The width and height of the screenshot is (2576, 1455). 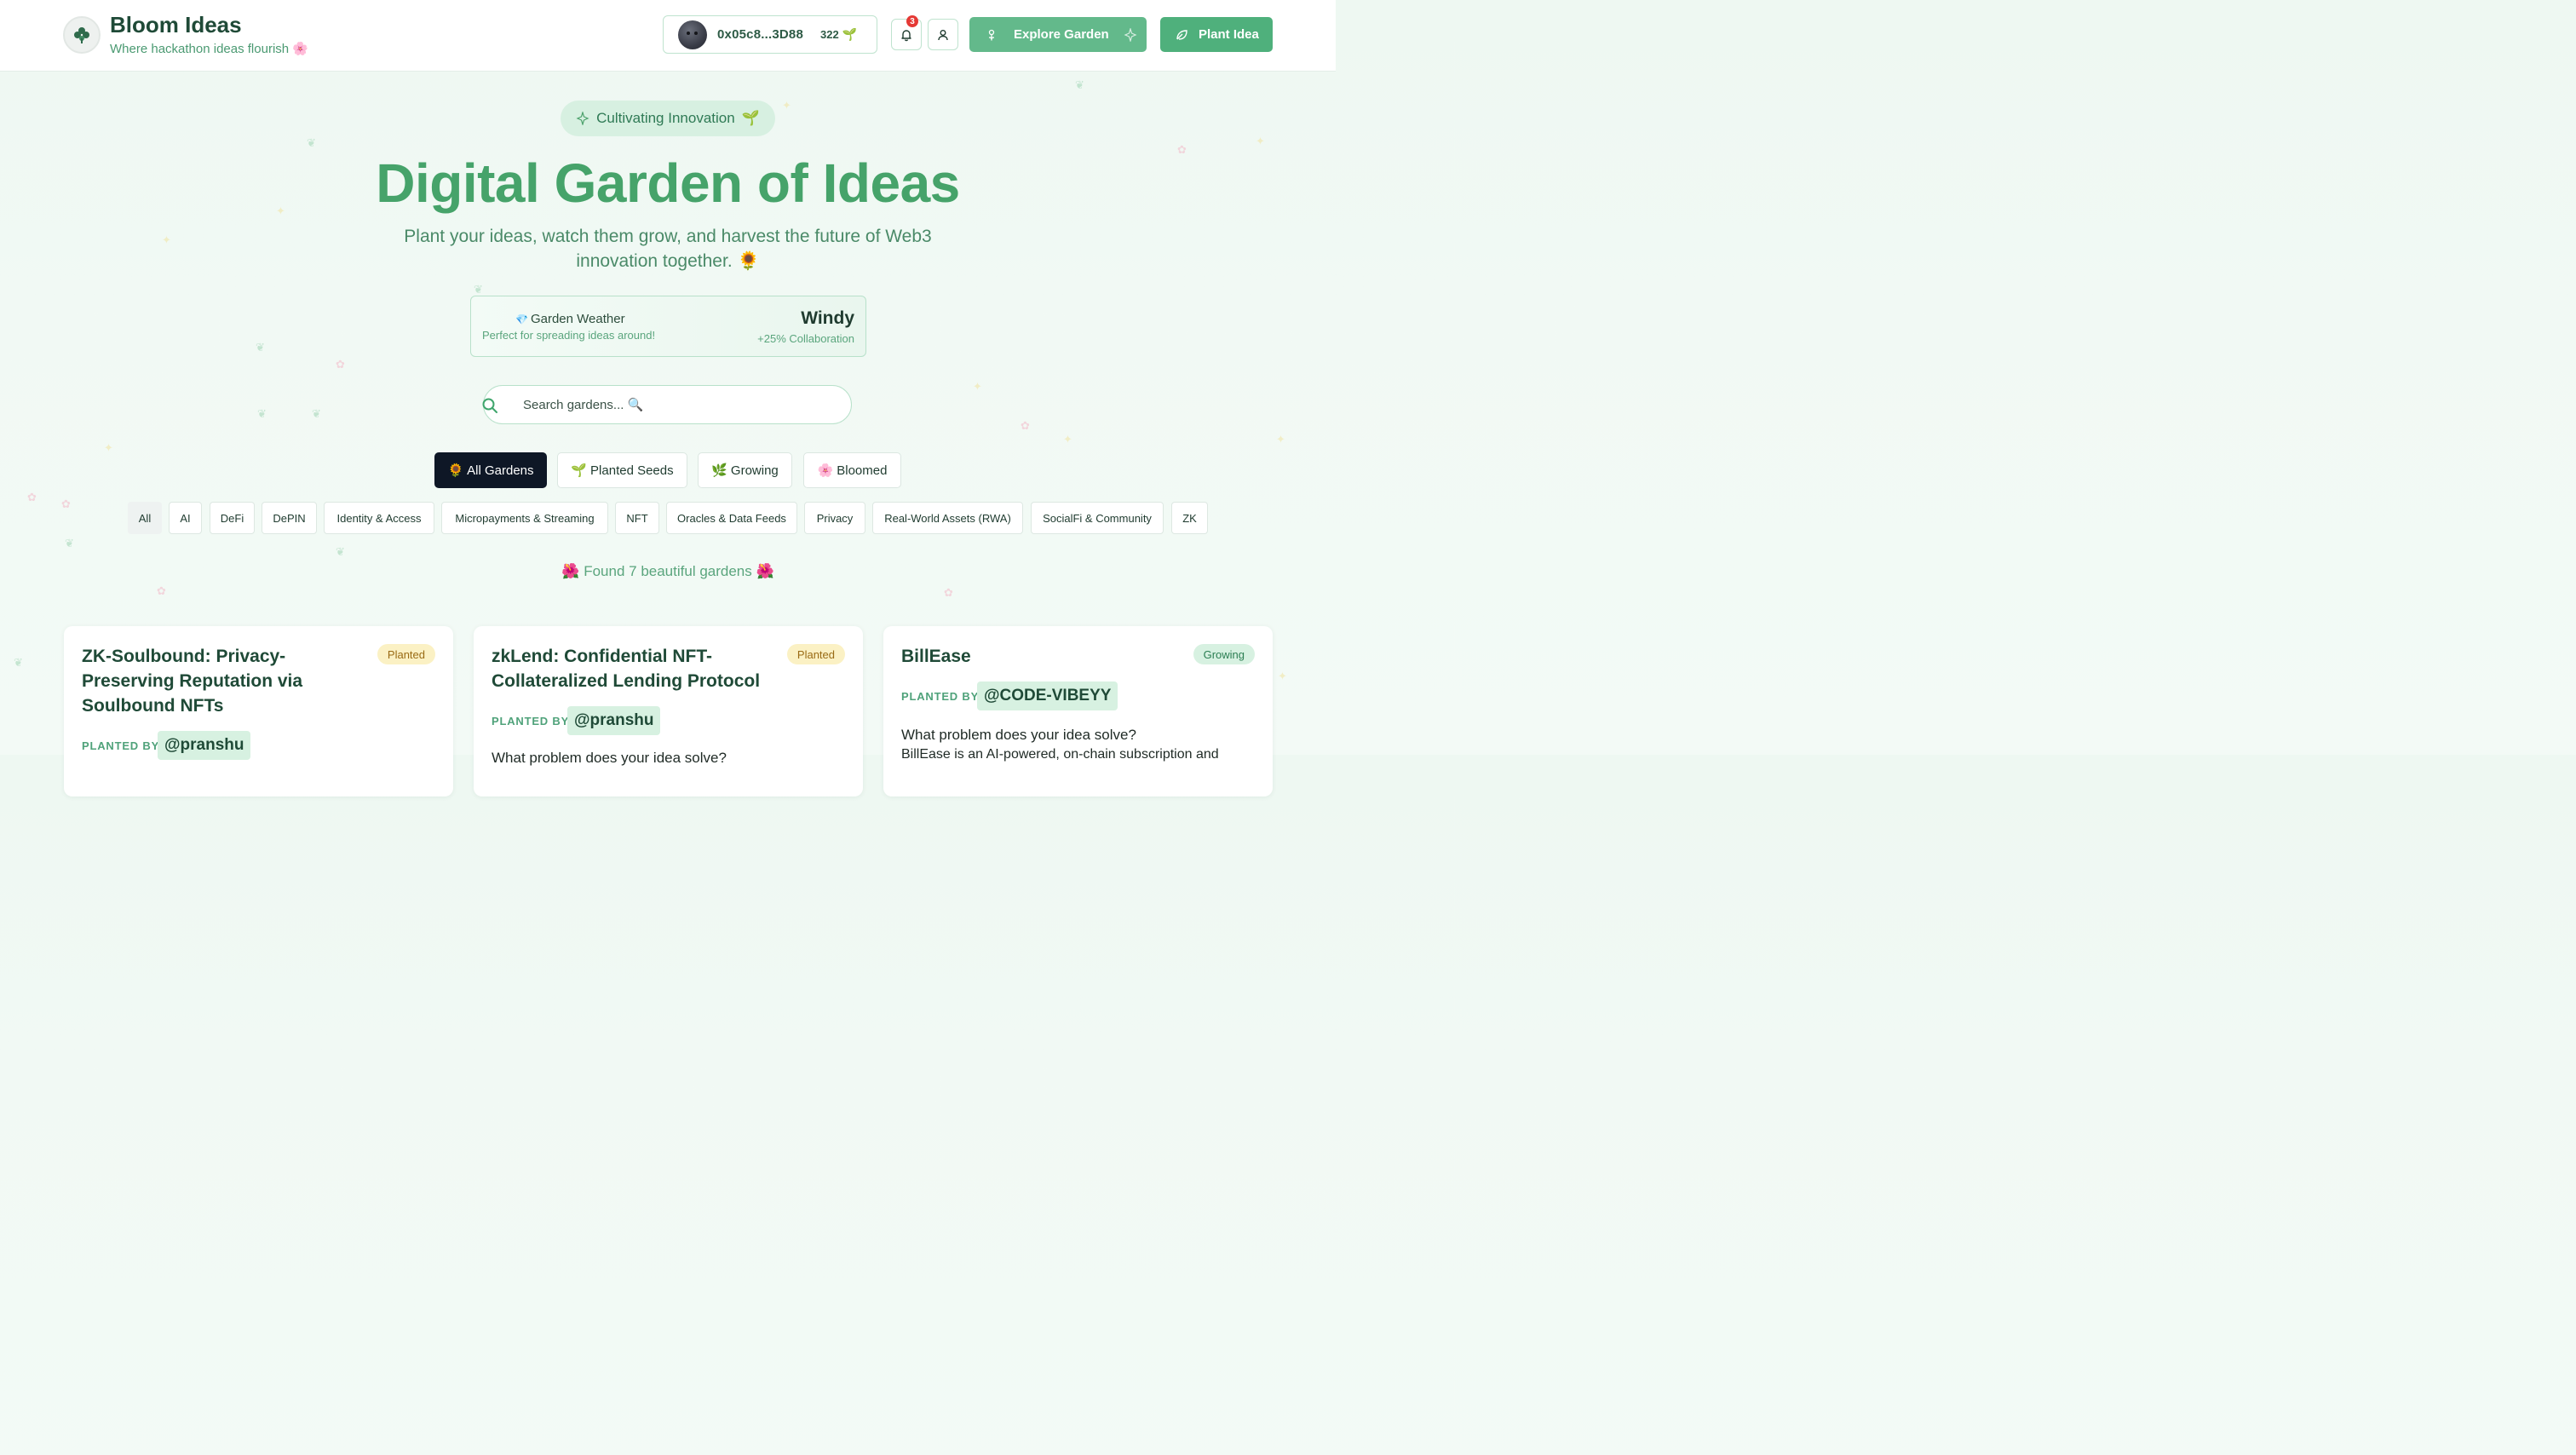 What do you see at coordinates (490, 405) in the screenshot?
I see `search-icon` at bounding box center [490, 405].